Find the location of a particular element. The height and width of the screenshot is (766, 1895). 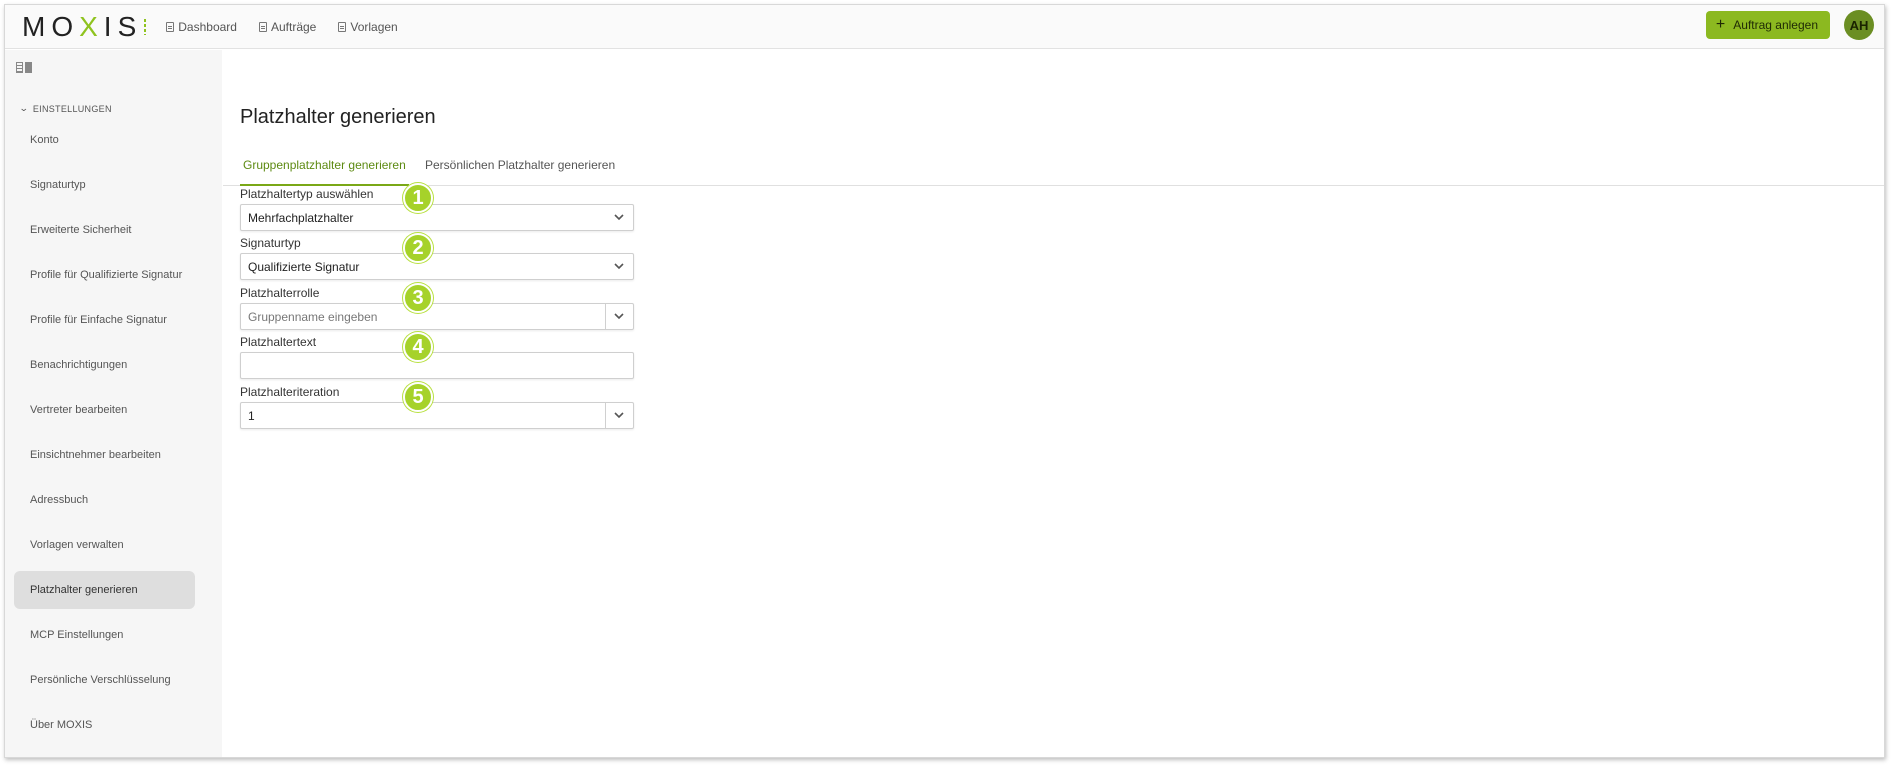

sidebar-item-ueber: Über MOXIS is located at coordinates (104, 725).